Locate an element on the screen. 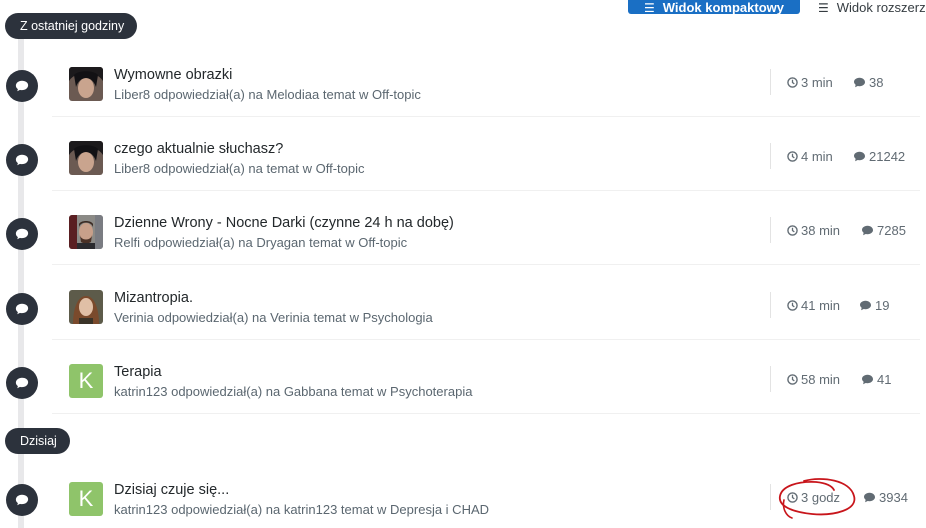 The height and width of the screenshot is (528, 926). topic-title: Mizantropia. is located at coordinates (153, 298).